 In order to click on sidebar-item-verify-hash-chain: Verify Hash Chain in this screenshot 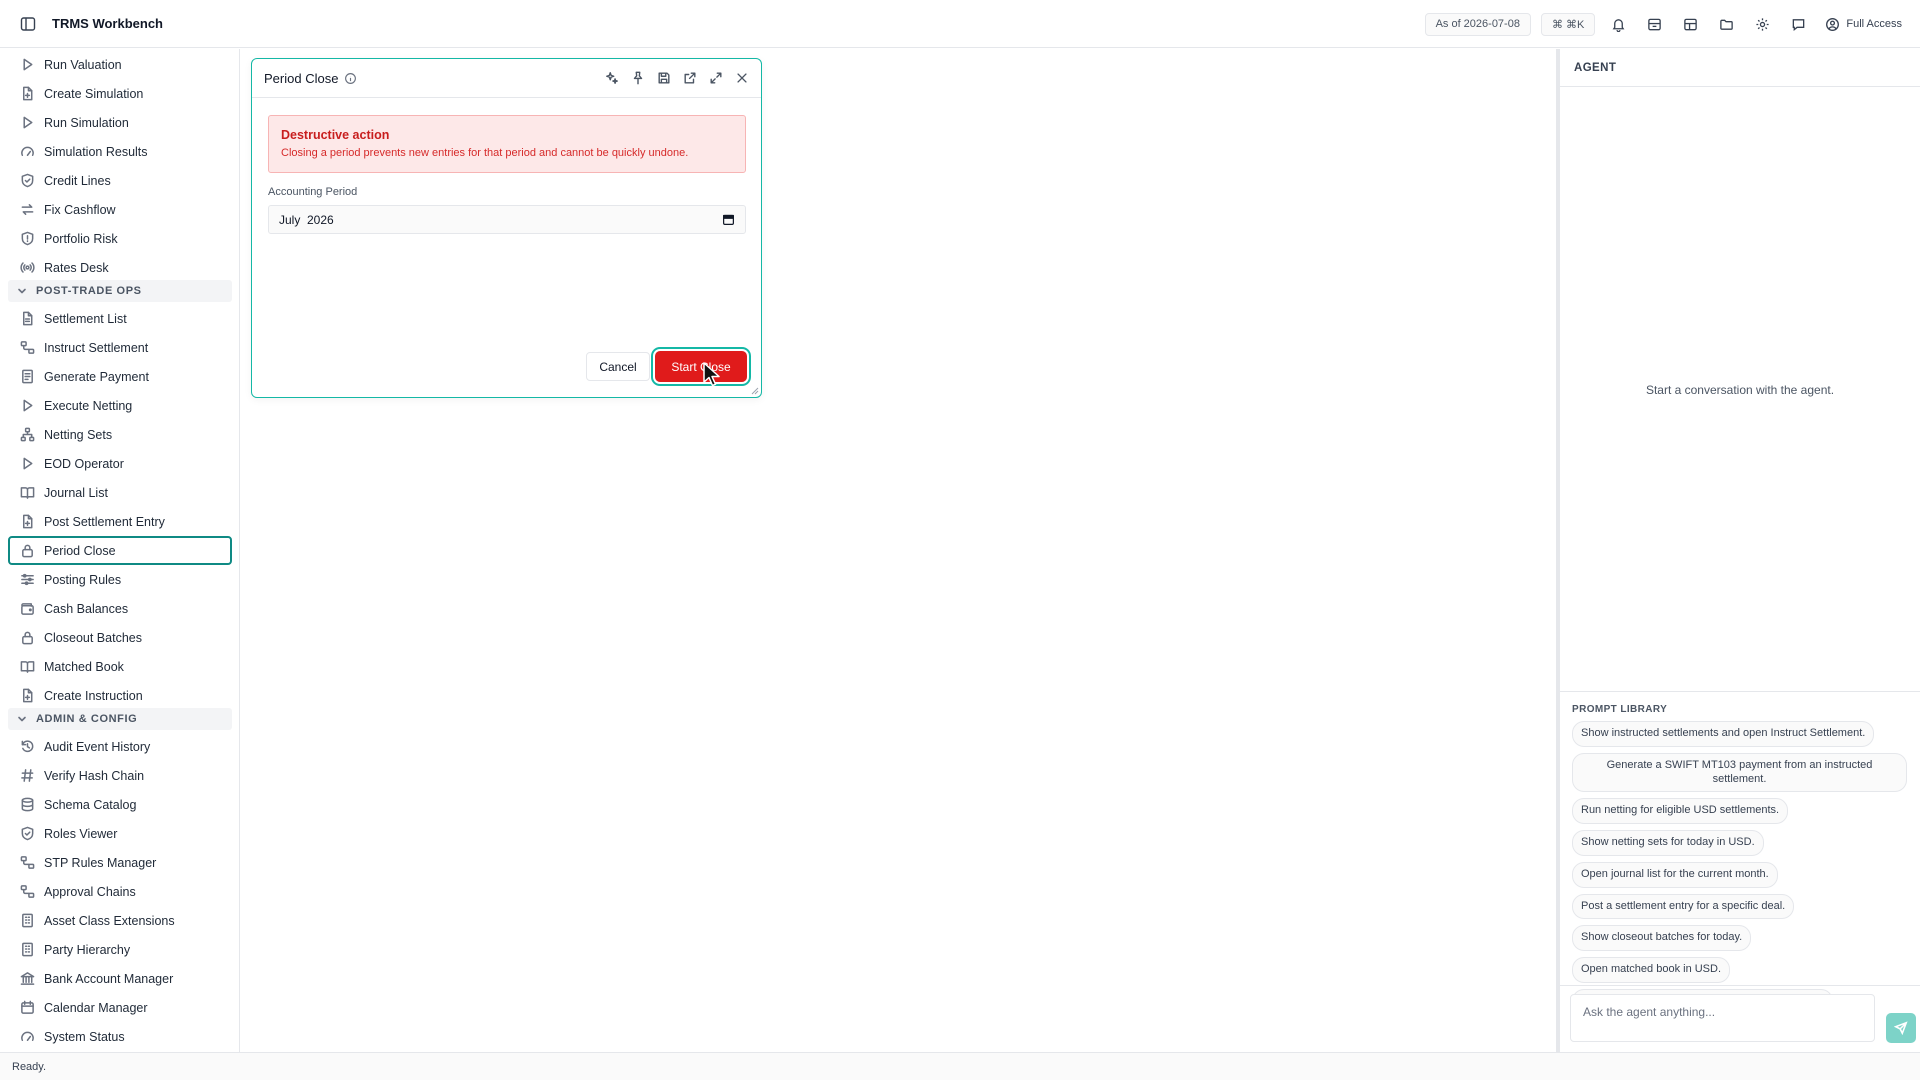, I will do `click(120, 775)`.